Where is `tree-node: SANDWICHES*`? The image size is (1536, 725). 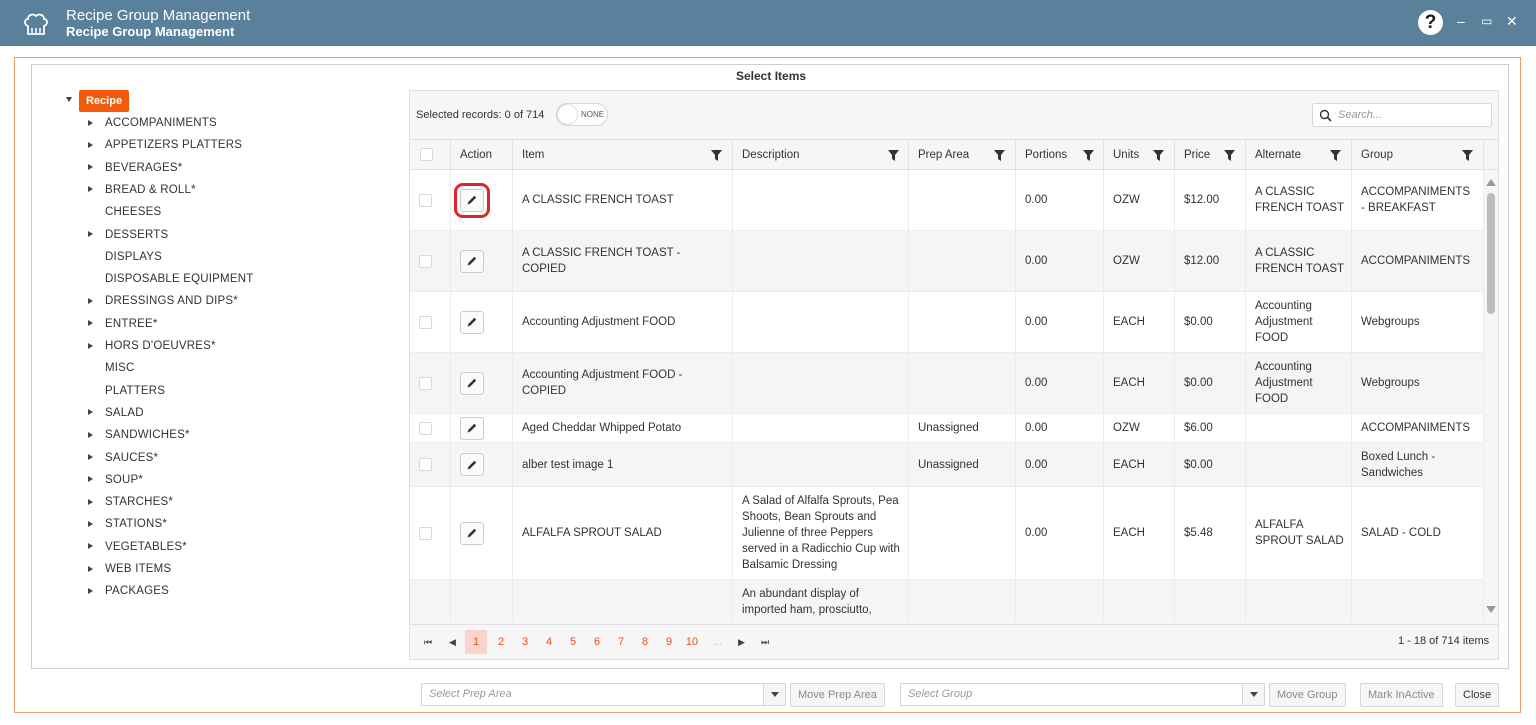
tree-node: SANDWICHES* is located at coordinates (147, 435).